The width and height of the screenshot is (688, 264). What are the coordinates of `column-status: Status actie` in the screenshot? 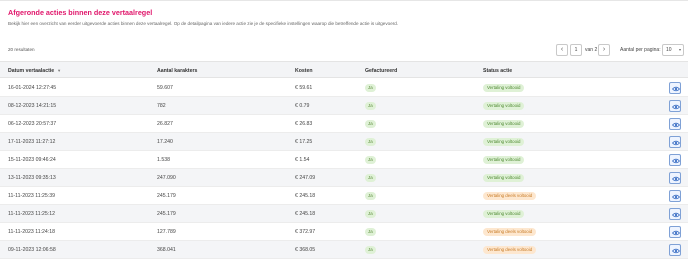 It's located at (498, 71).